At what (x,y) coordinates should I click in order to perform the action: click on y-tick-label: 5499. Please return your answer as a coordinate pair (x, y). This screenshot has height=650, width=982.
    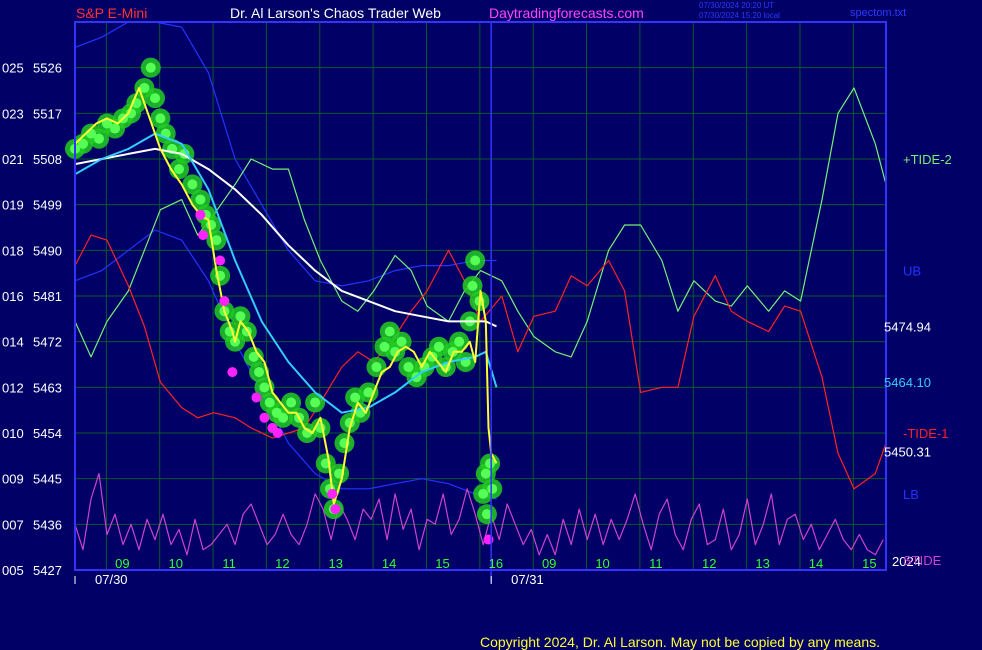
    Looking at the image, I should click on (47, 205).